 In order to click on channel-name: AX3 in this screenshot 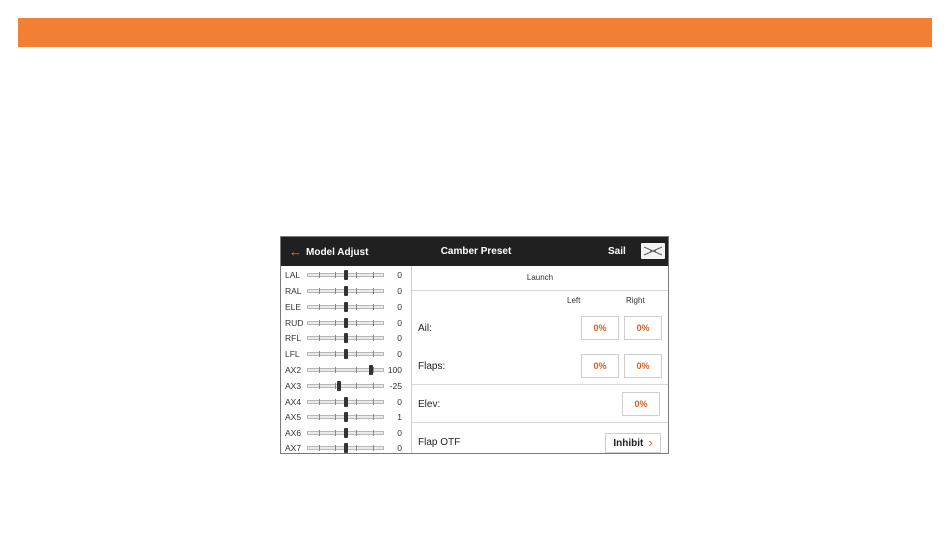, I will do `click(293, 386)`.